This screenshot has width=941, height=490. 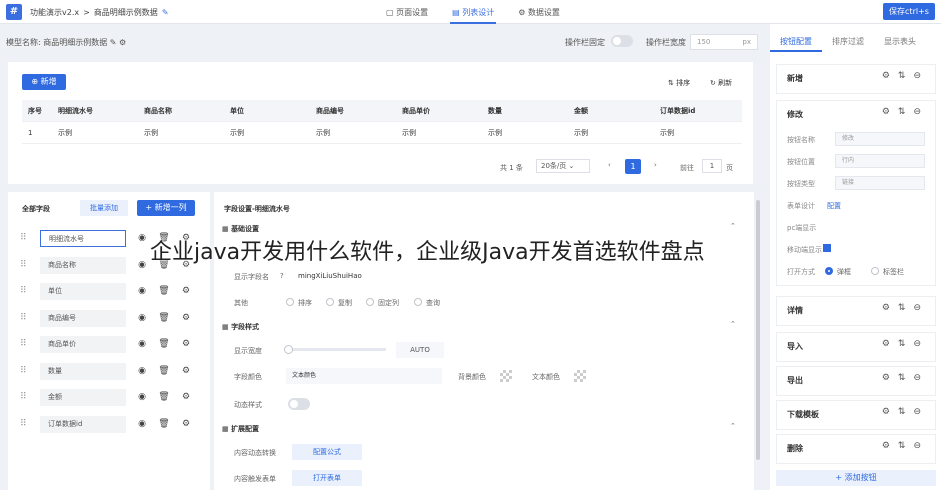 What do you see at coordinates (856, 79) in the screenshot?
I see `button-card: 新增 ⚙⇅⊖` at bounding box center [856, 79].